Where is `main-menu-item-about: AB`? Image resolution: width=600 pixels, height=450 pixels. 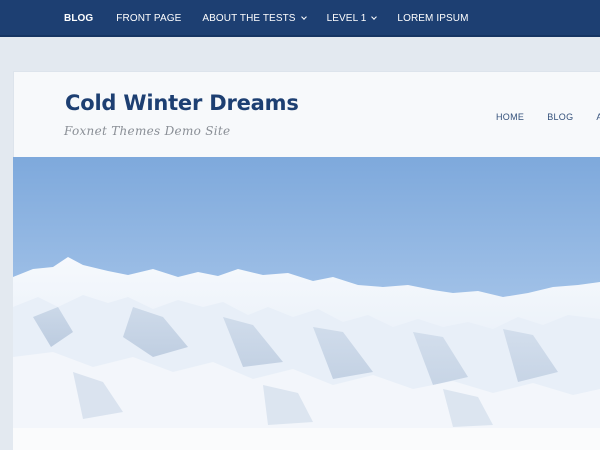 main-menu-item-about: AB is located at coordinates (598, 117).